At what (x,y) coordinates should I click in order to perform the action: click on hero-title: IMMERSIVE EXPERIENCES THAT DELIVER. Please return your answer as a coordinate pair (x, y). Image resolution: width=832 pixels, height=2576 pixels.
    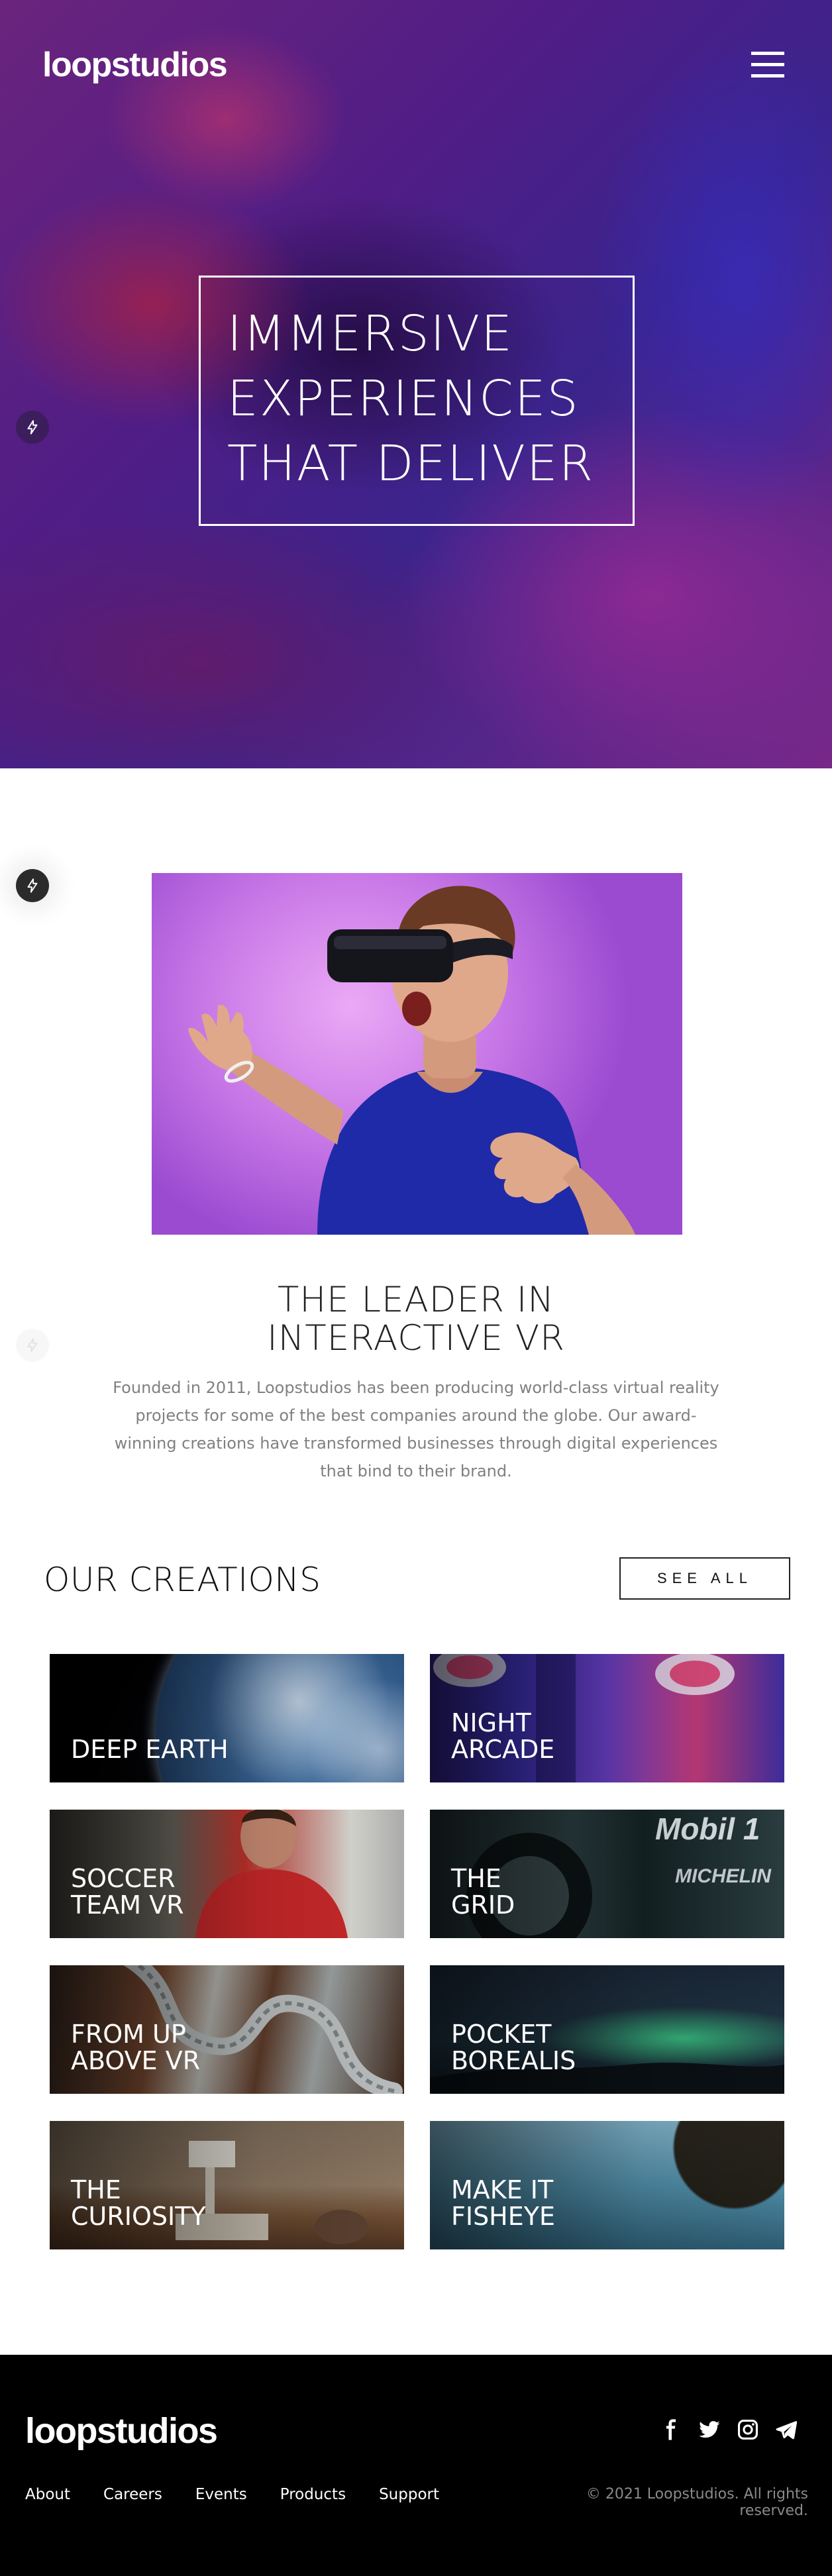
    Looking at the image, I should click on (416, 398).